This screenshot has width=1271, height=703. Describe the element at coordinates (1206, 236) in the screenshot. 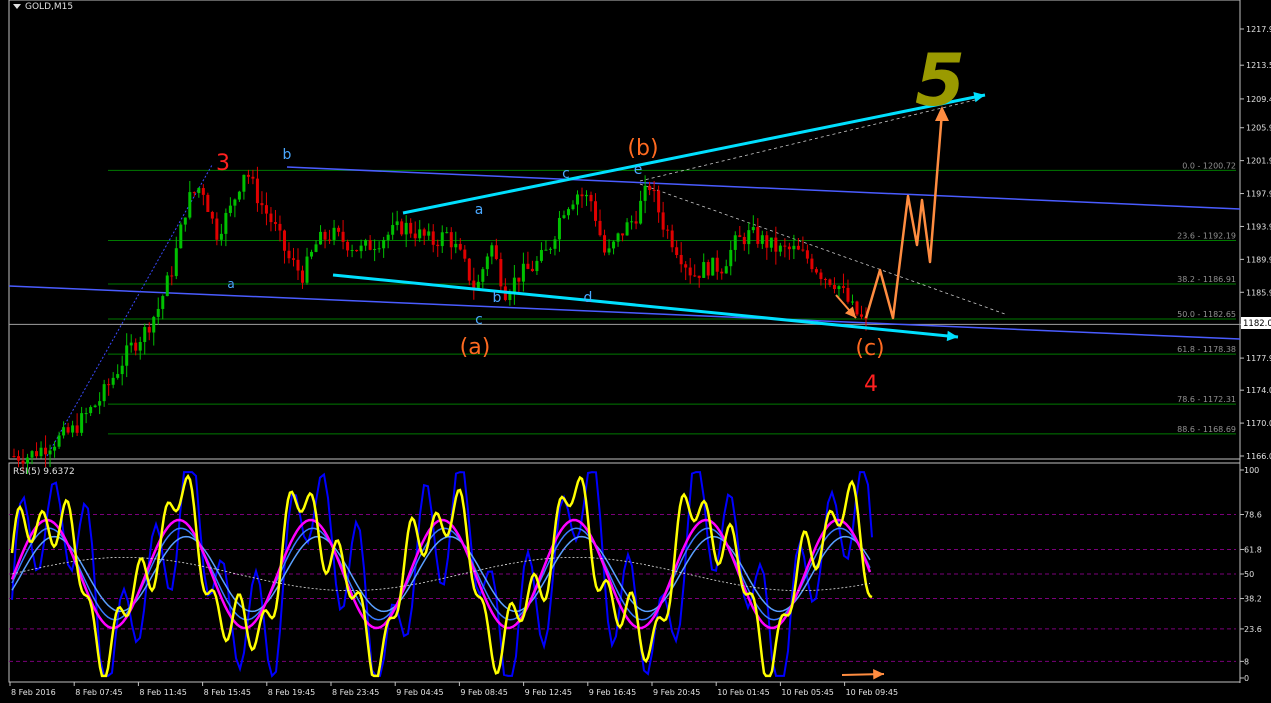

I see `fib-level-label: 23.6 - 1192.19` at that location.